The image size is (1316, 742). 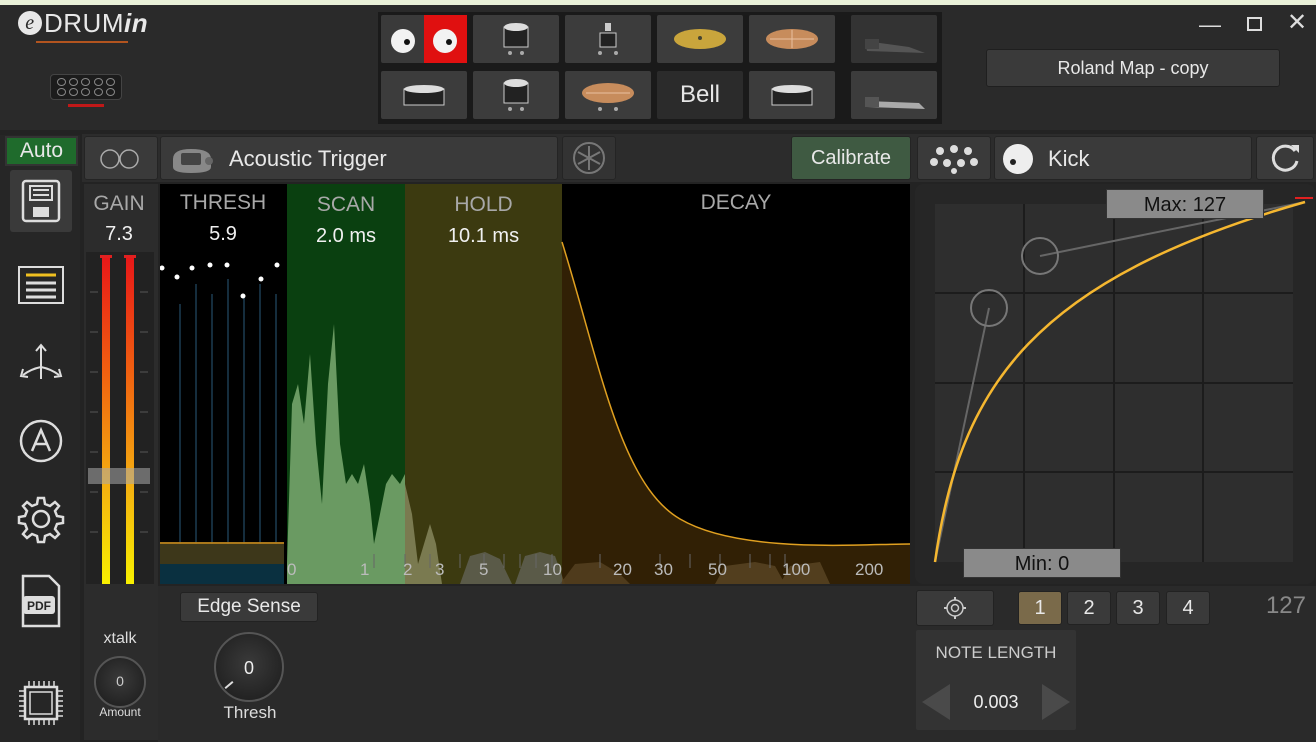 I want to click on sidebar-item-list, so click(x=41, y=285).